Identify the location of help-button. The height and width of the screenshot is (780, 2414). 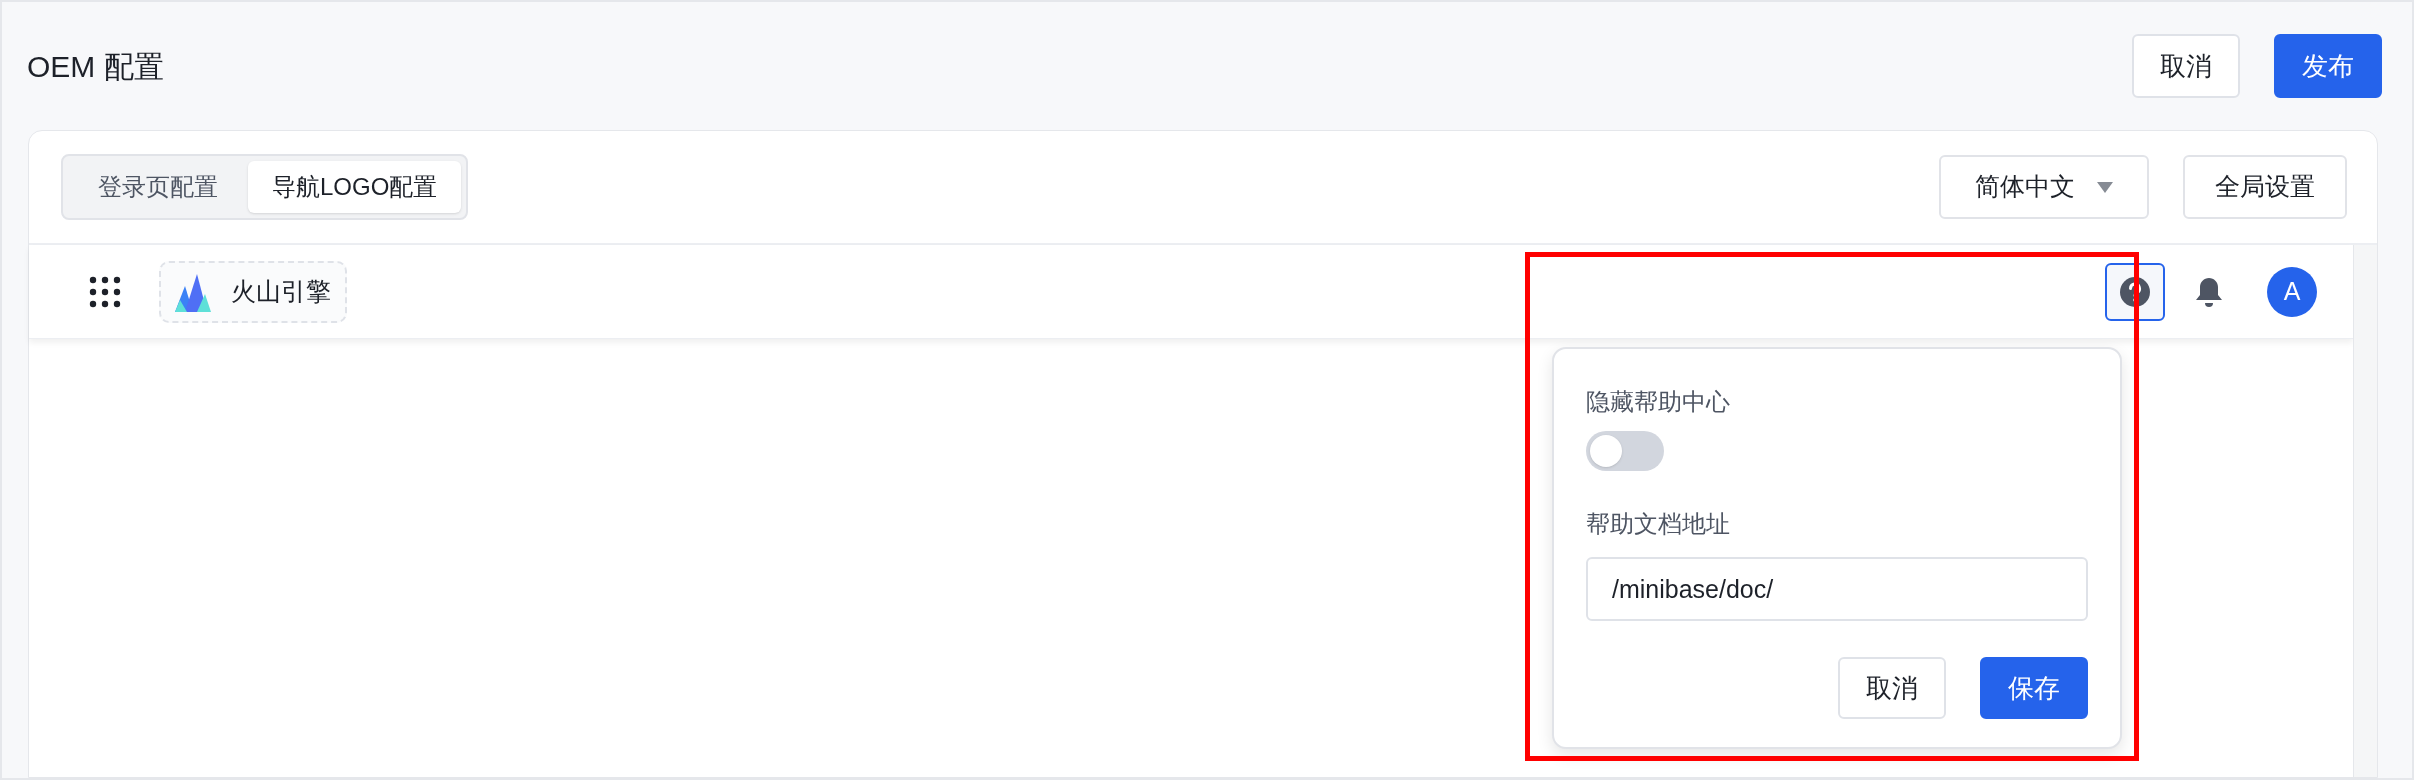
(2135, 291).